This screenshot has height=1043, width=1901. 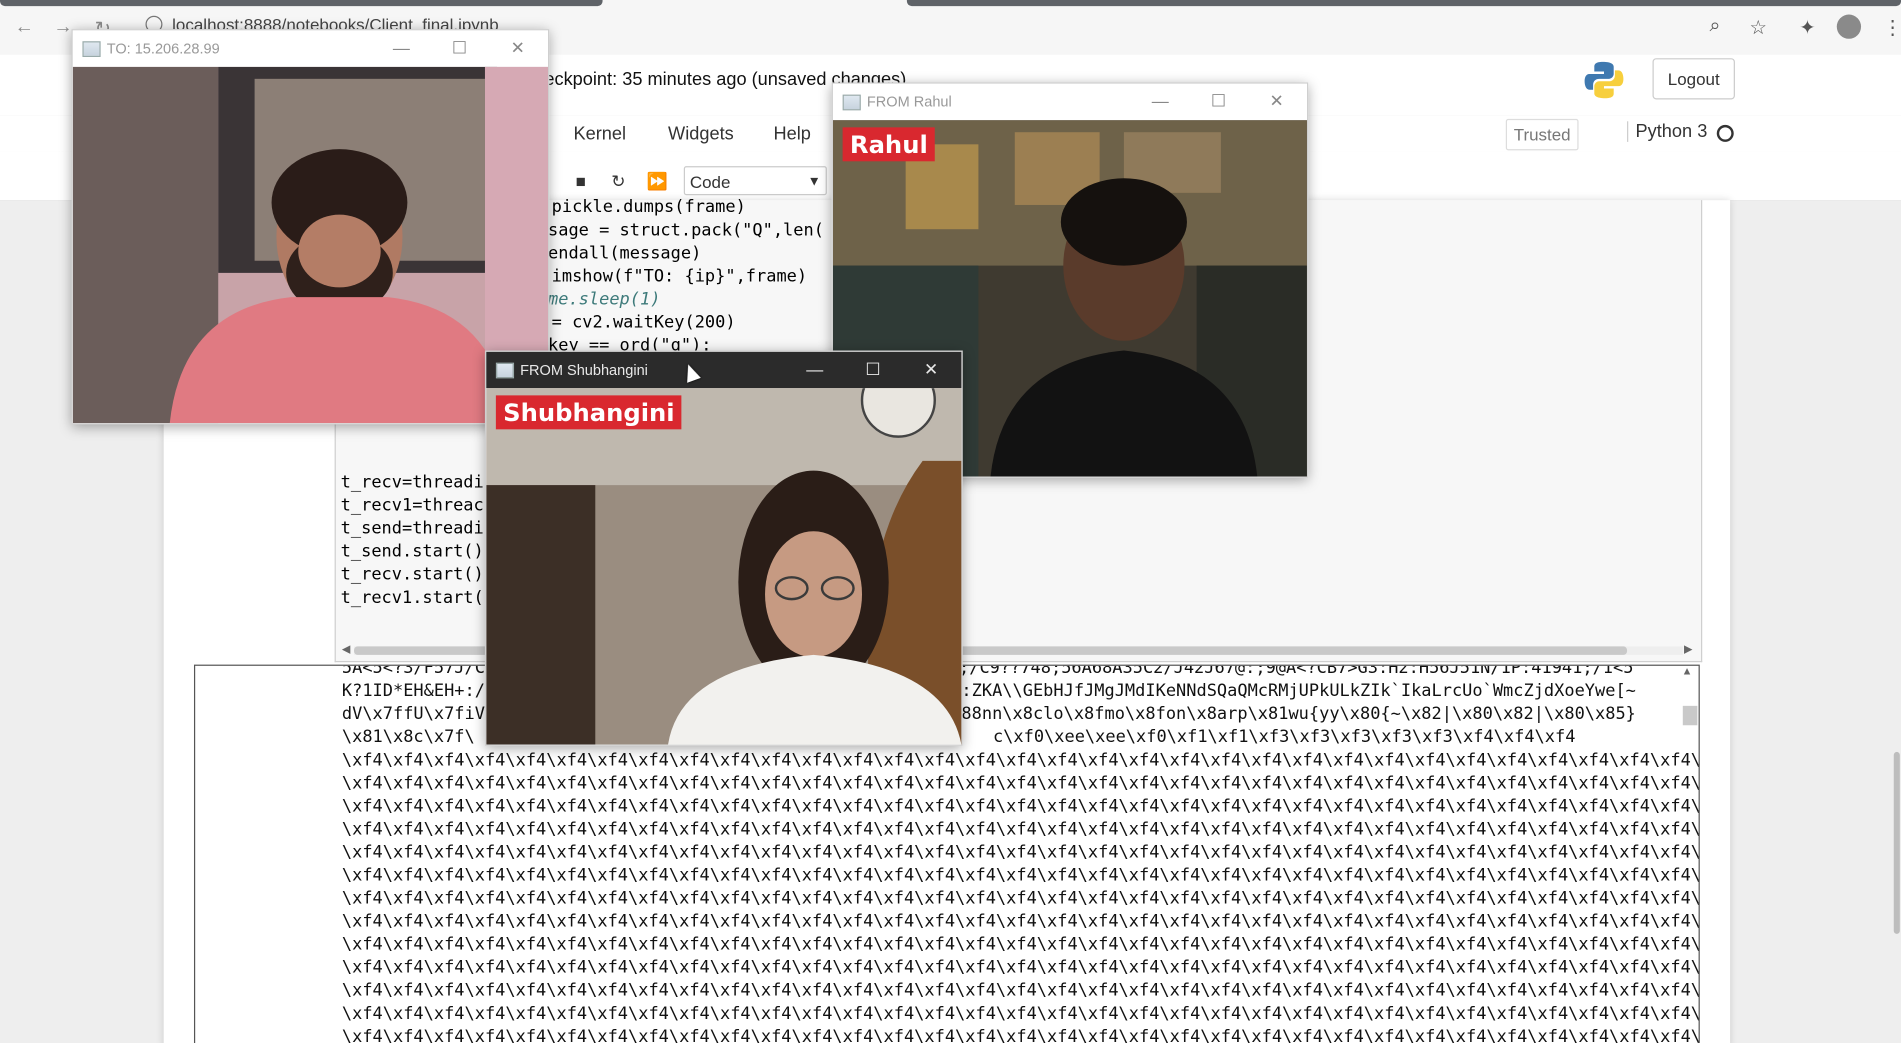 I want to click on code-line: t_send=threadi, so click(x=412, y=529).